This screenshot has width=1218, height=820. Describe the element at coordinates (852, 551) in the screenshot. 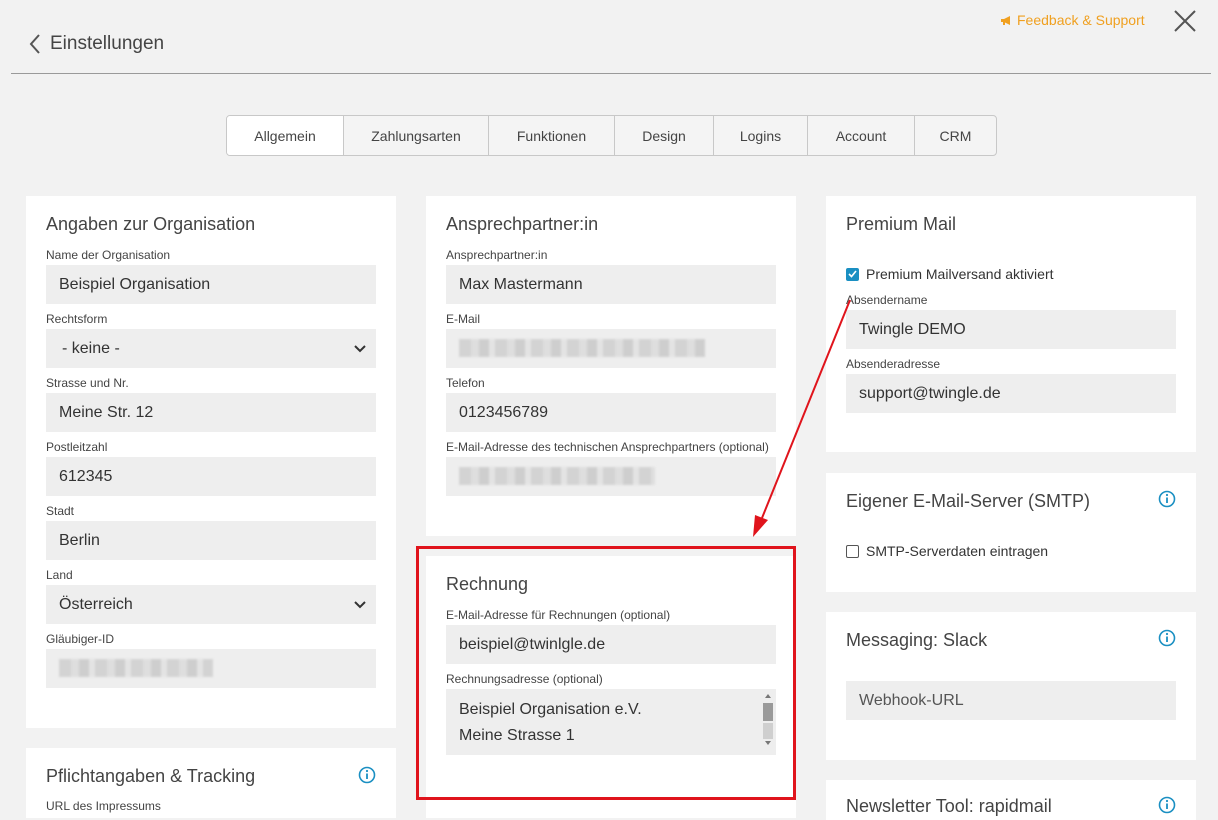

I see `checkbox-unchecked` at that location.